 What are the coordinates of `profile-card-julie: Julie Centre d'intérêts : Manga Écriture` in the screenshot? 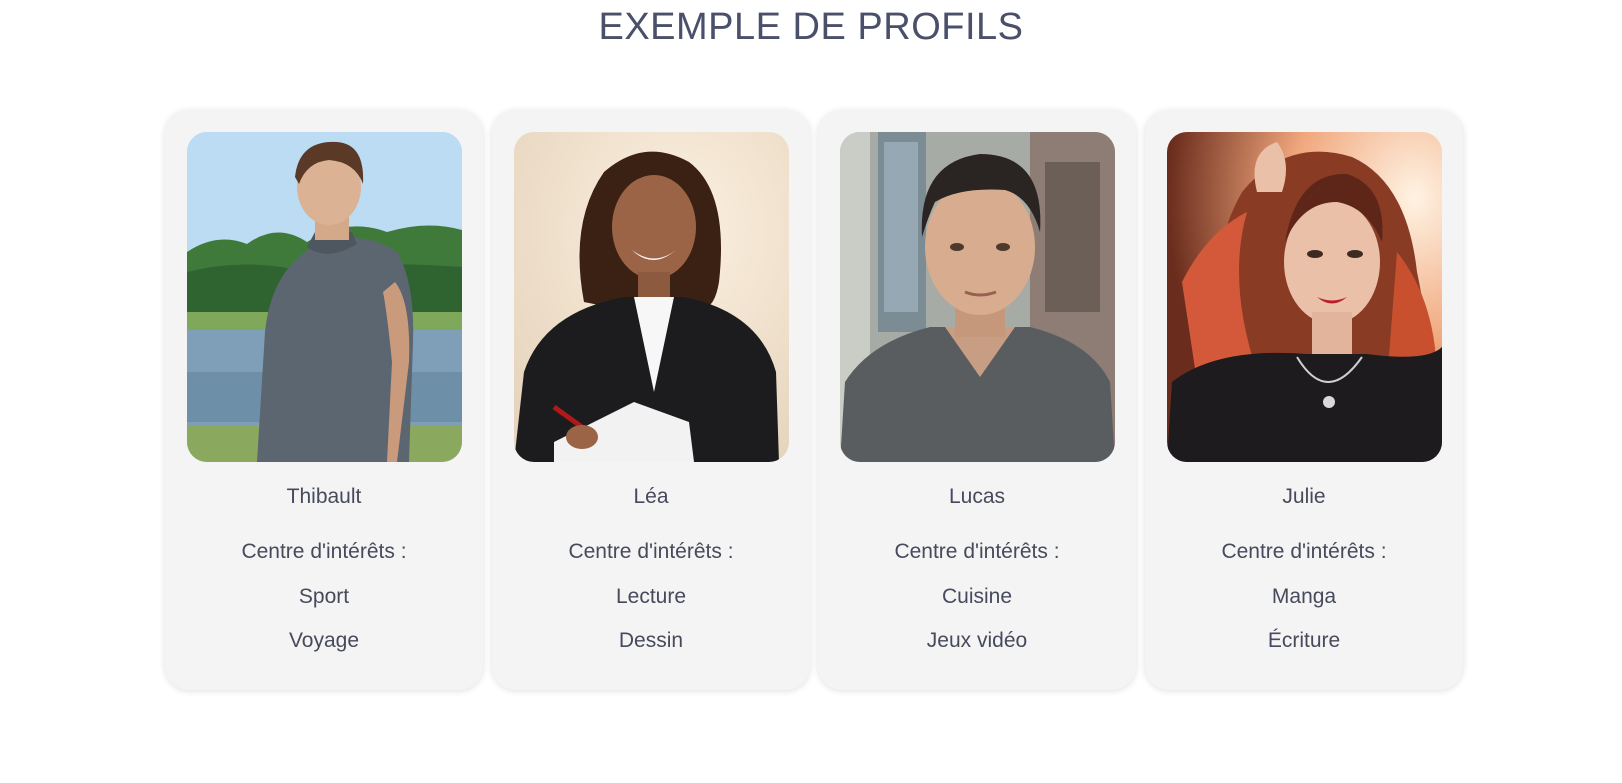 It's located at (1304, 400).